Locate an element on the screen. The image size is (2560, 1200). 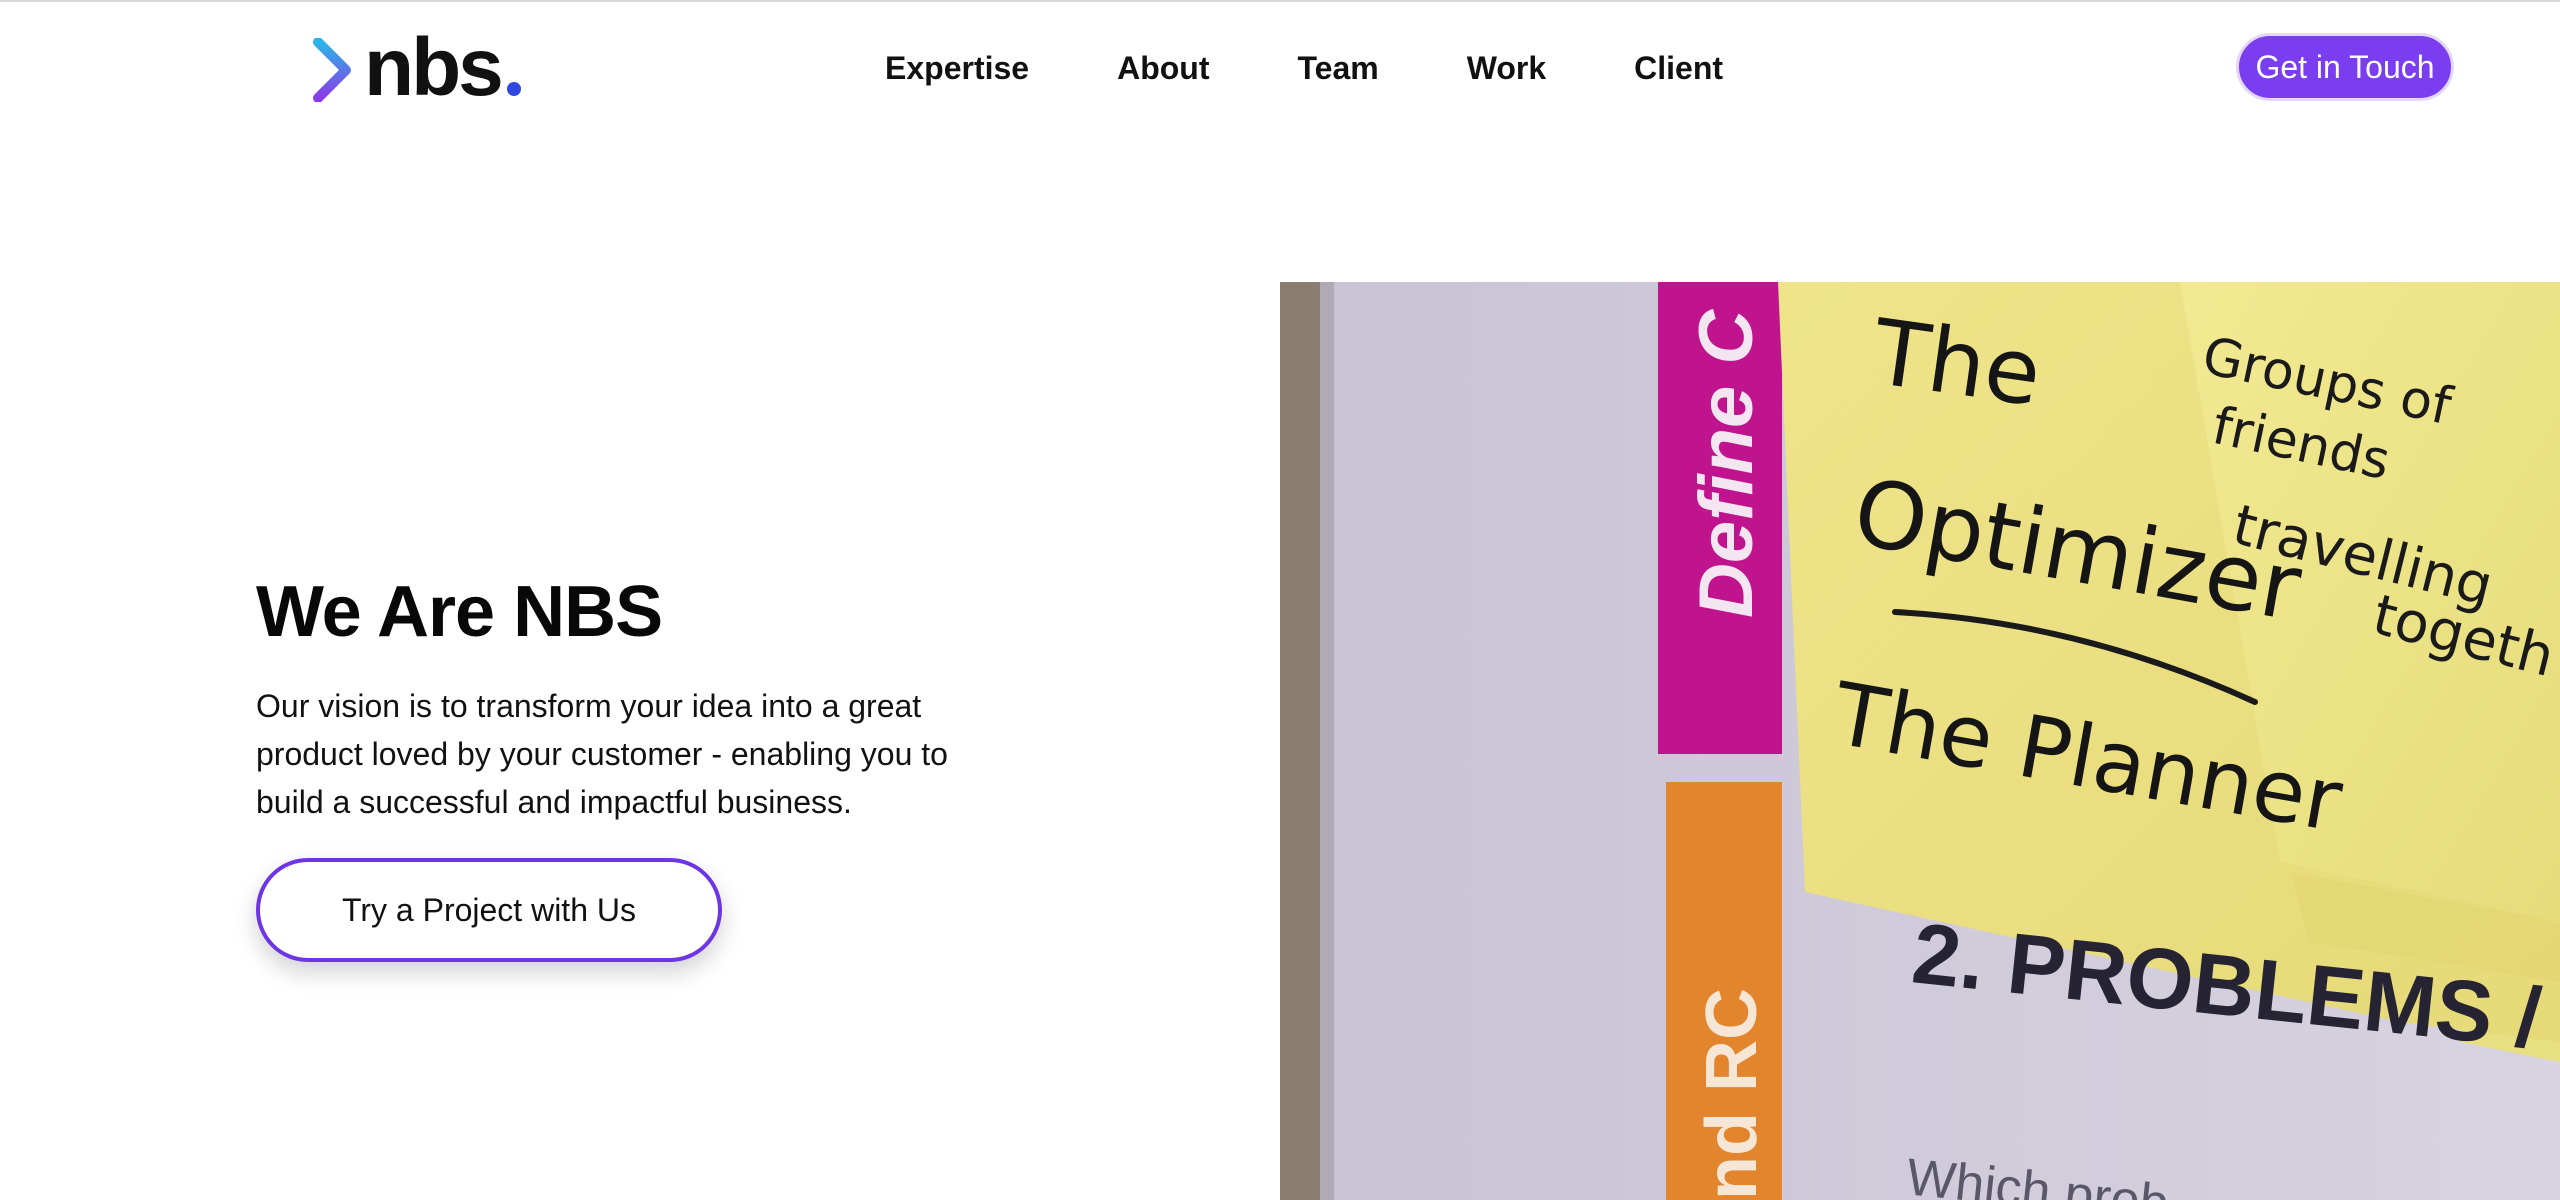
get-in-touch-button: Get in Touch is located at coordinates (2345, 67).